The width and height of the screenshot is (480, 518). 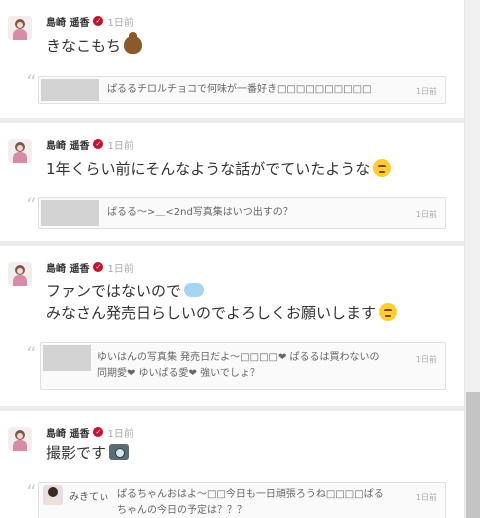 What do you see at coordinates (472, 259) in the screenshot?
I see `scrollbar` at bounding box center [472, 259].